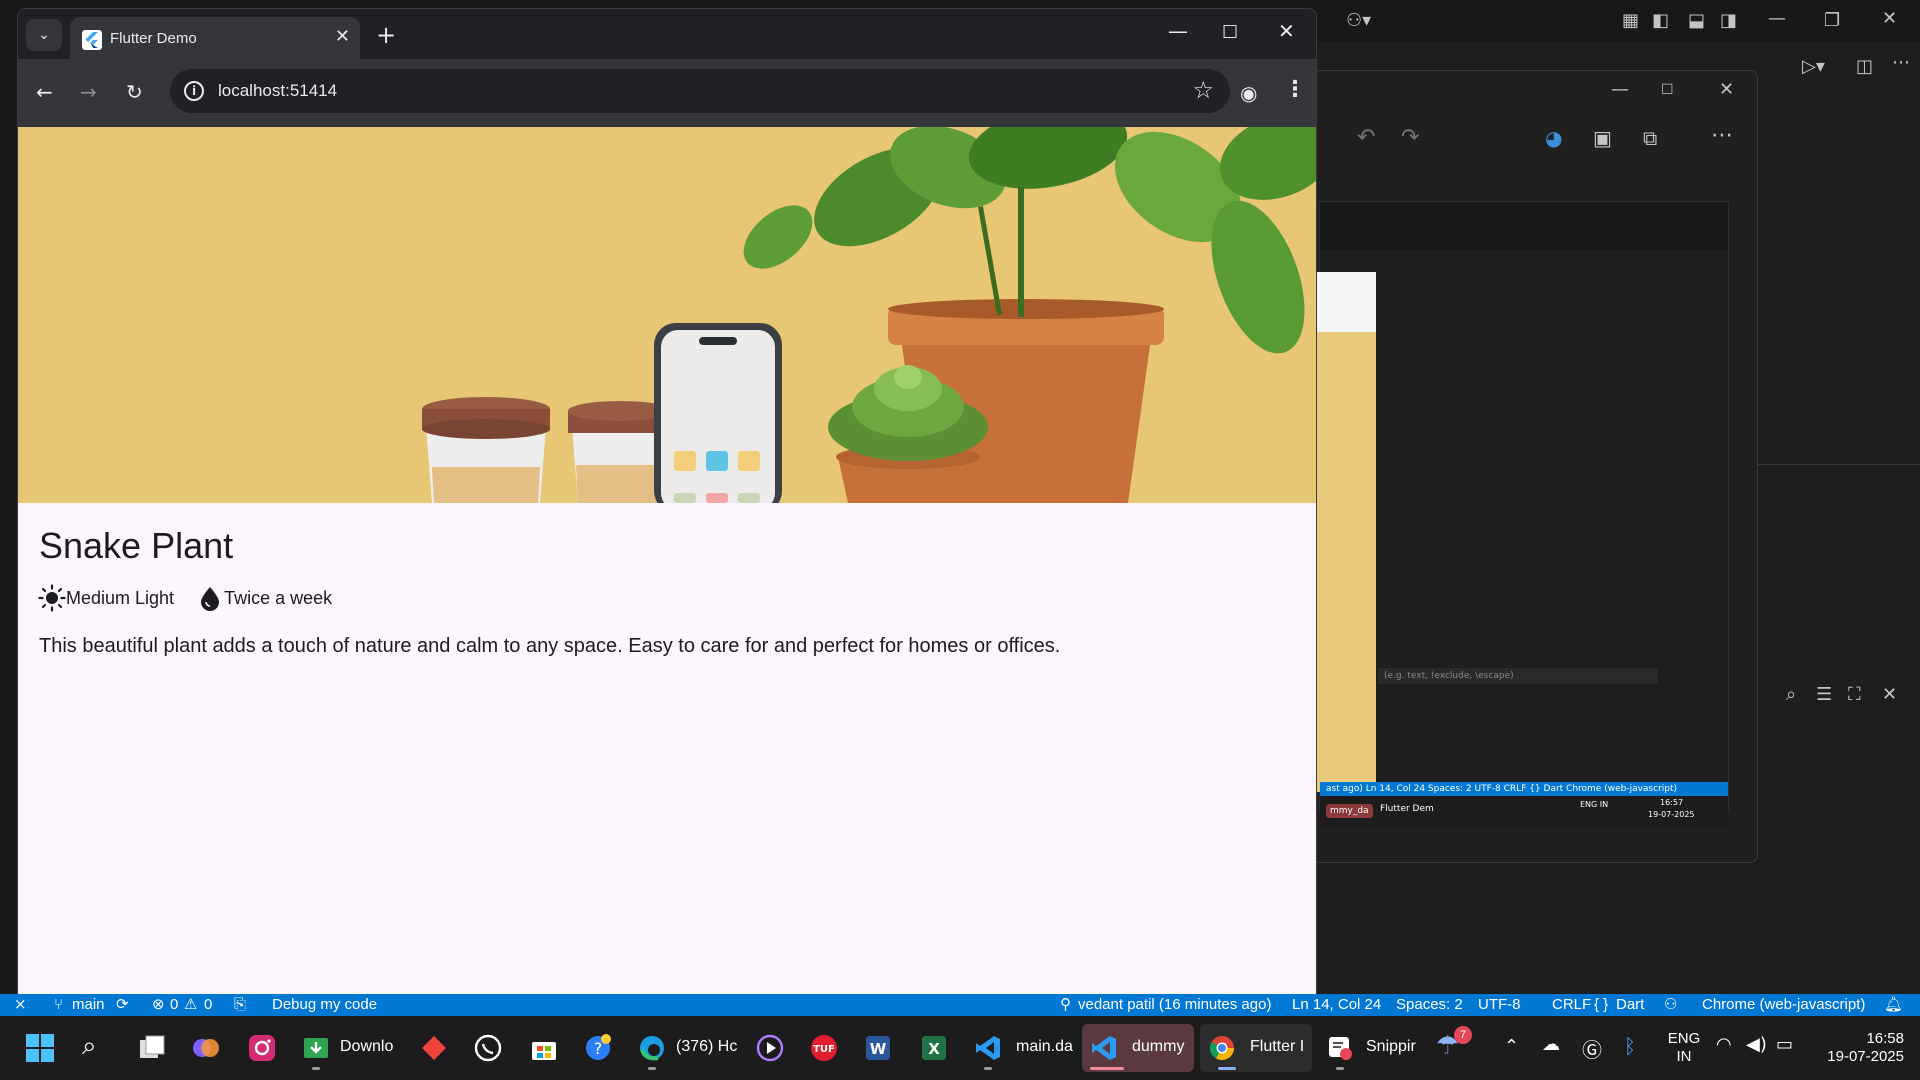 The width and height of the screenshot is (1920, 1080). I want to click on address-bar: i localhost:51414 ☆, so click(700, 91).